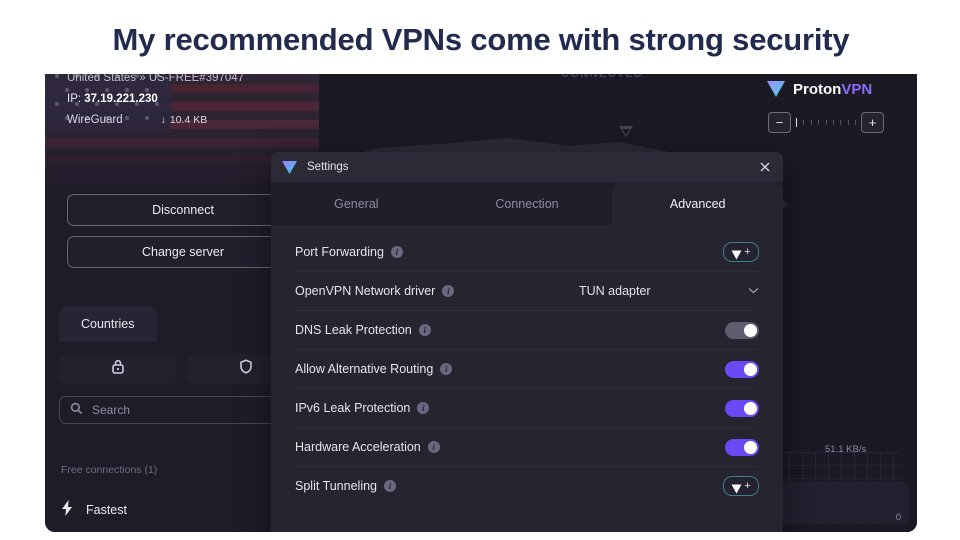  What do you see at coordinates (697, 203) in the screenshot?
I see `tab-advanced: Advanced` at bounding box center [697, 203].